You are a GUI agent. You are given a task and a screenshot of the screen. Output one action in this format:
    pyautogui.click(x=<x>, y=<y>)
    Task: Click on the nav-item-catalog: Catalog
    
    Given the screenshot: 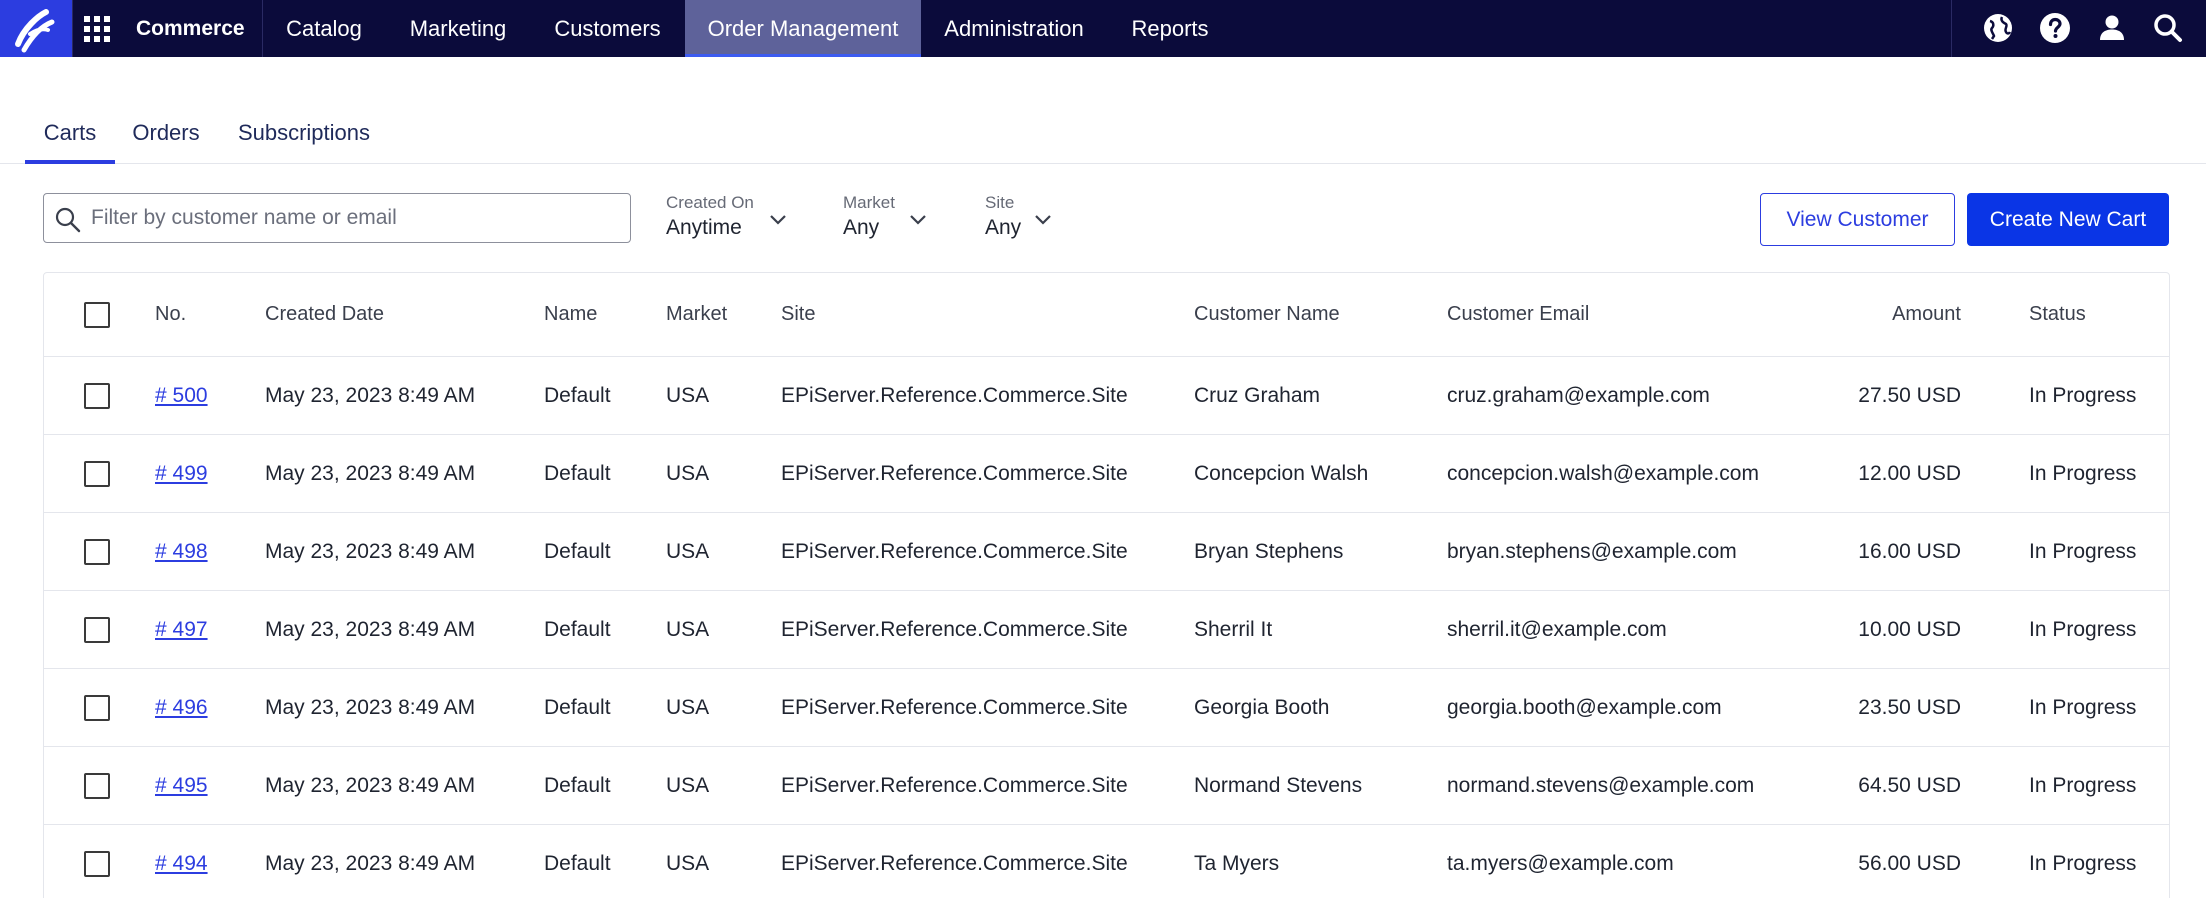 What is the action you would take?
    pyautogui.click(x=324, y=28)
    